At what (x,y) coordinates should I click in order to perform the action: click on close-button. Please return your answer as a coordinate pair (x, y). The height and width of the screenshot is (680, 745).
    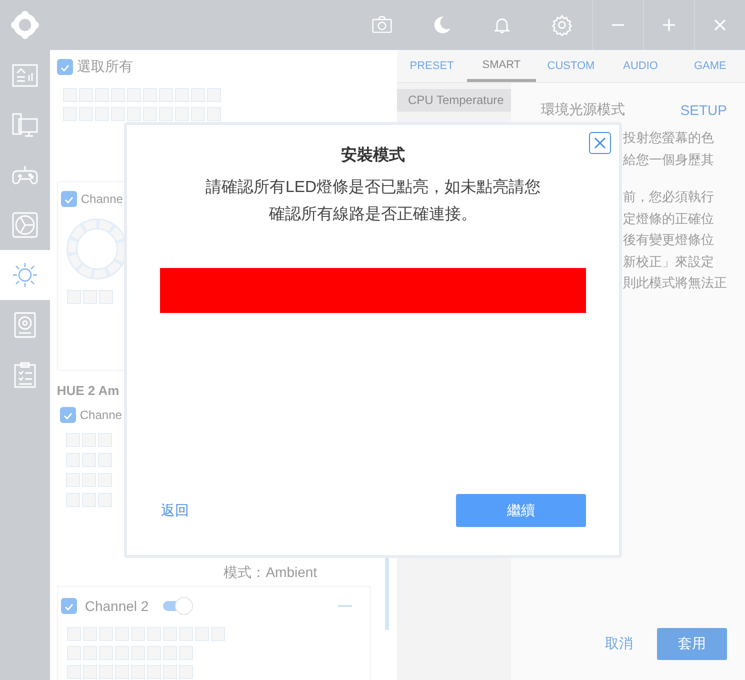
    Looking at the image, I should click on (600, 143).